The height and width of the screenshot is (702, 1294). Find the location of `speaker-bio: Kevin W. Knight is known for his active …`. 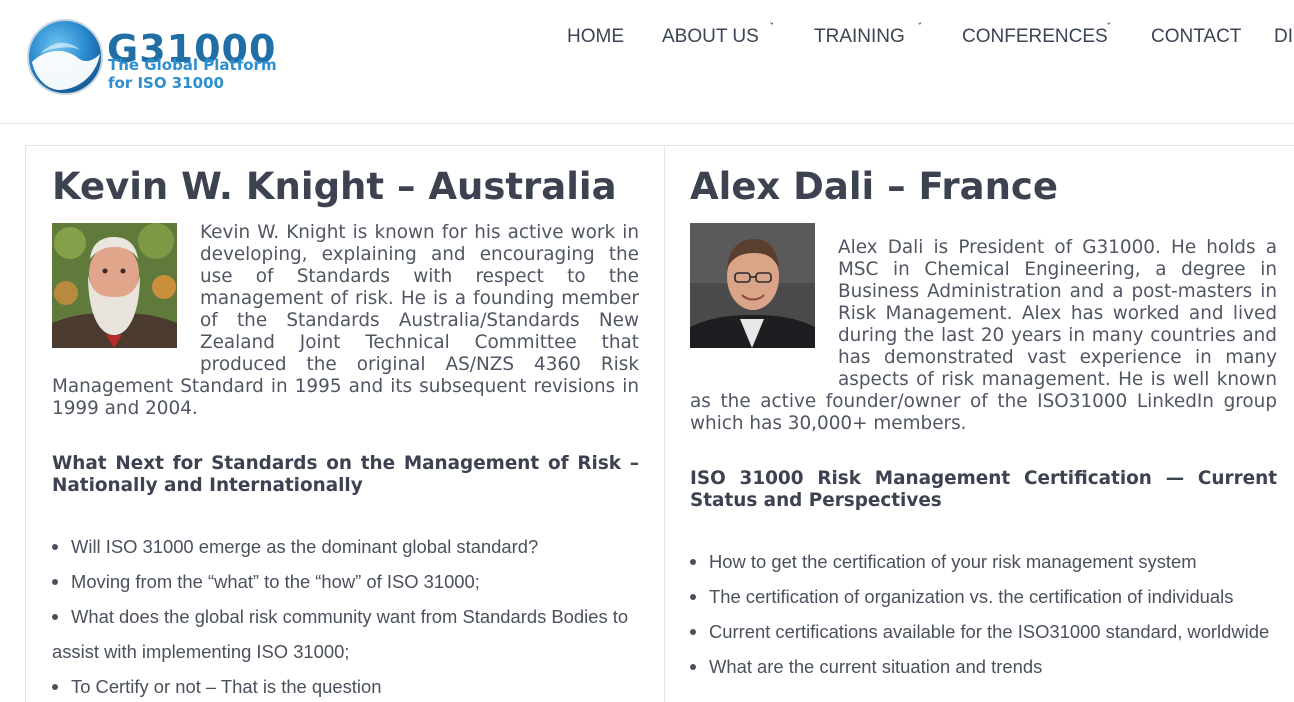

speaker-bio: Kevin W. Knight is known for his active … is located at coordinates (345, 321).